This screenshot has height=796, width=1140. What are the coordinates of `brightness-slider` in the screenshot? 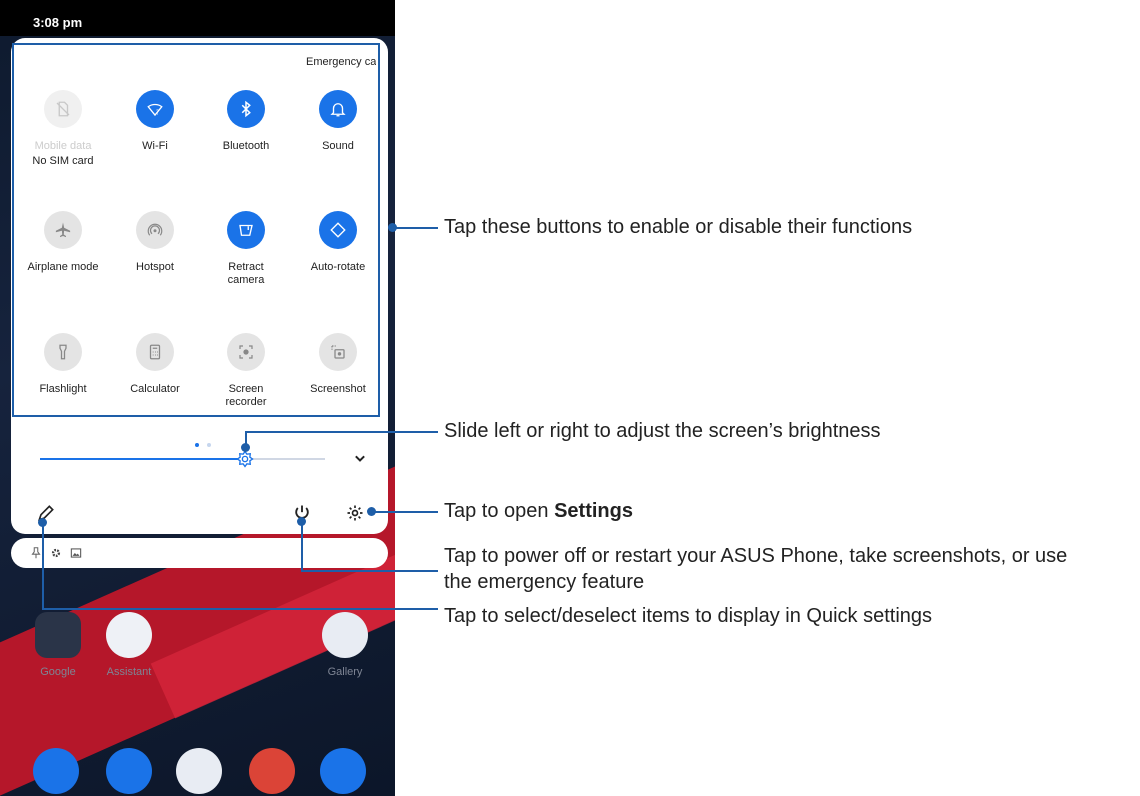 It's located at (182, 459).